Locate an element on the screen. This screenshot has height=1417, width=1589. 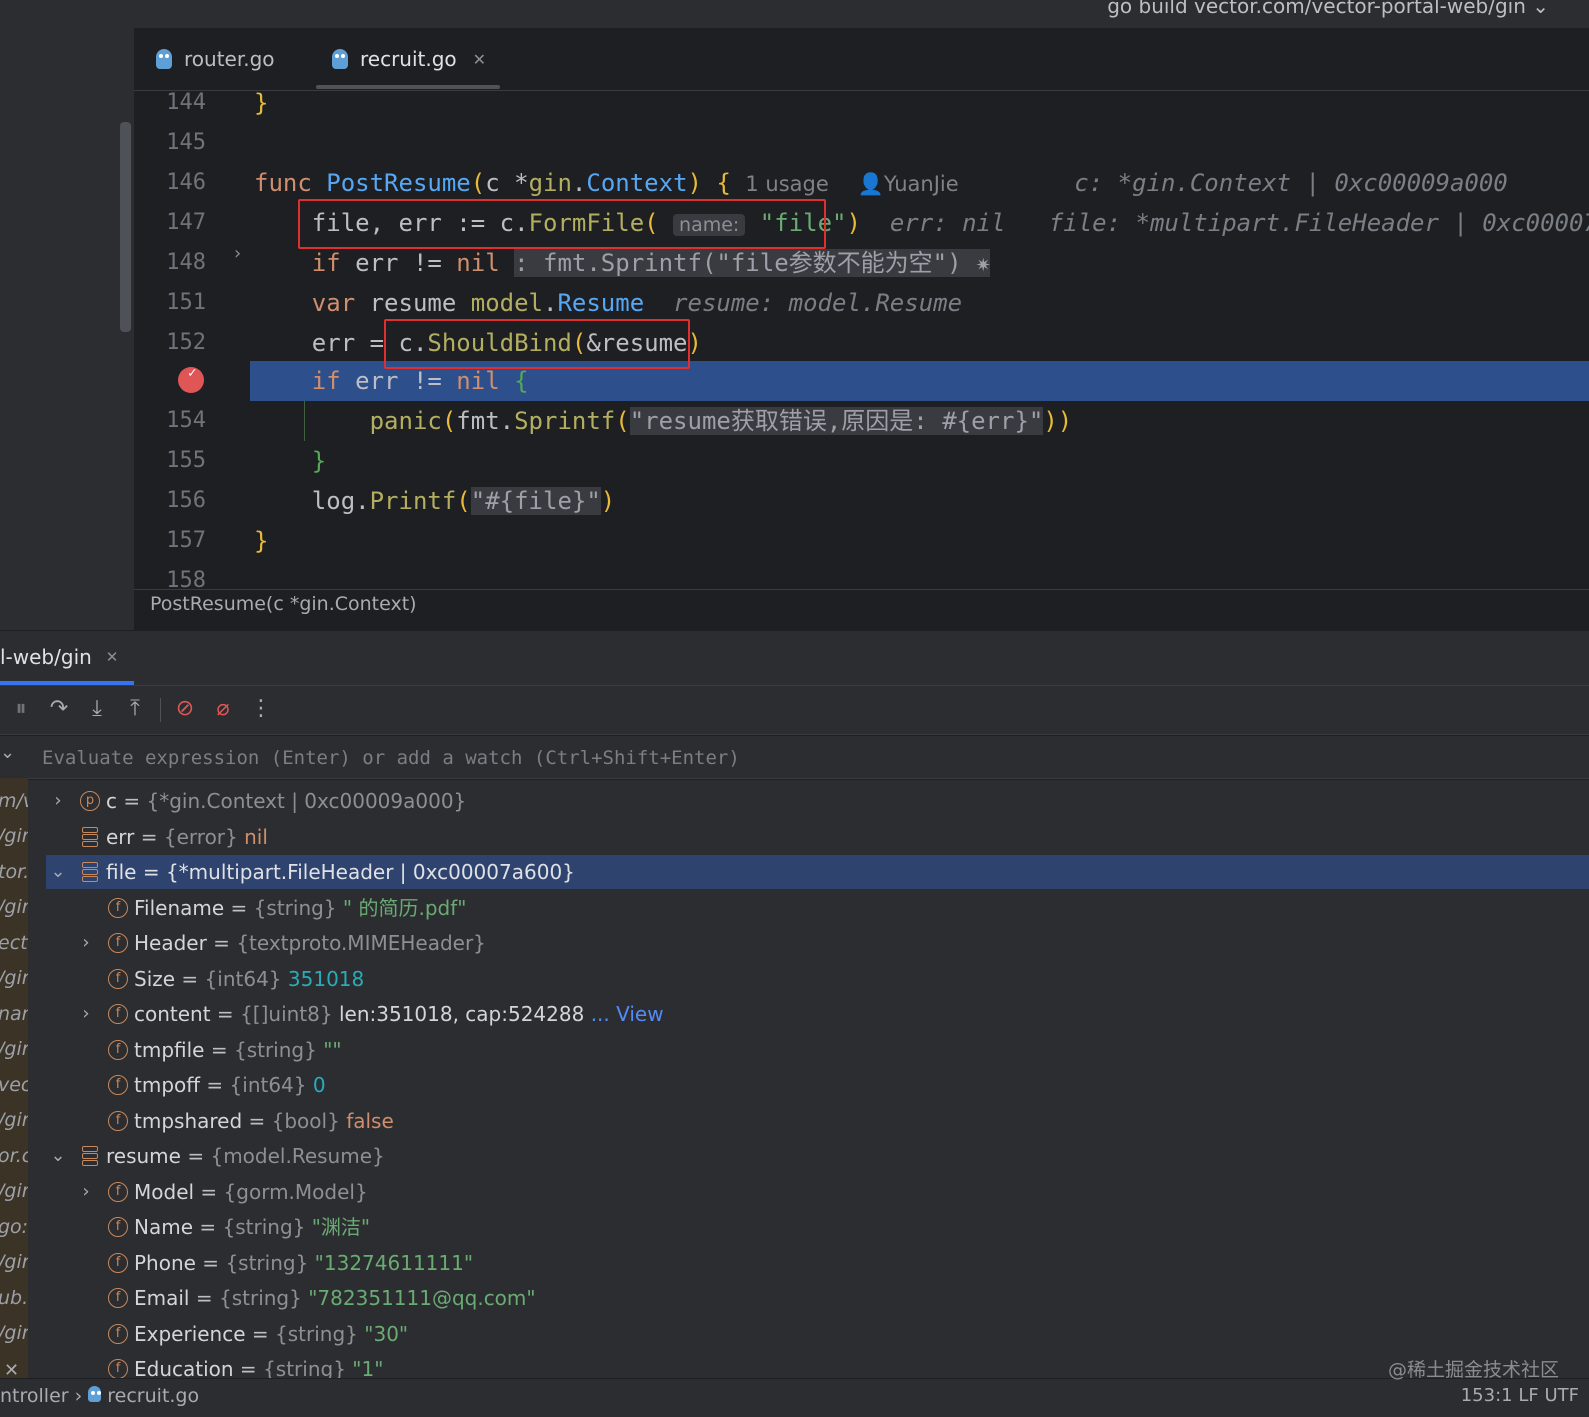
file-encoding: UTF is located at coordinates (1561, 1395).